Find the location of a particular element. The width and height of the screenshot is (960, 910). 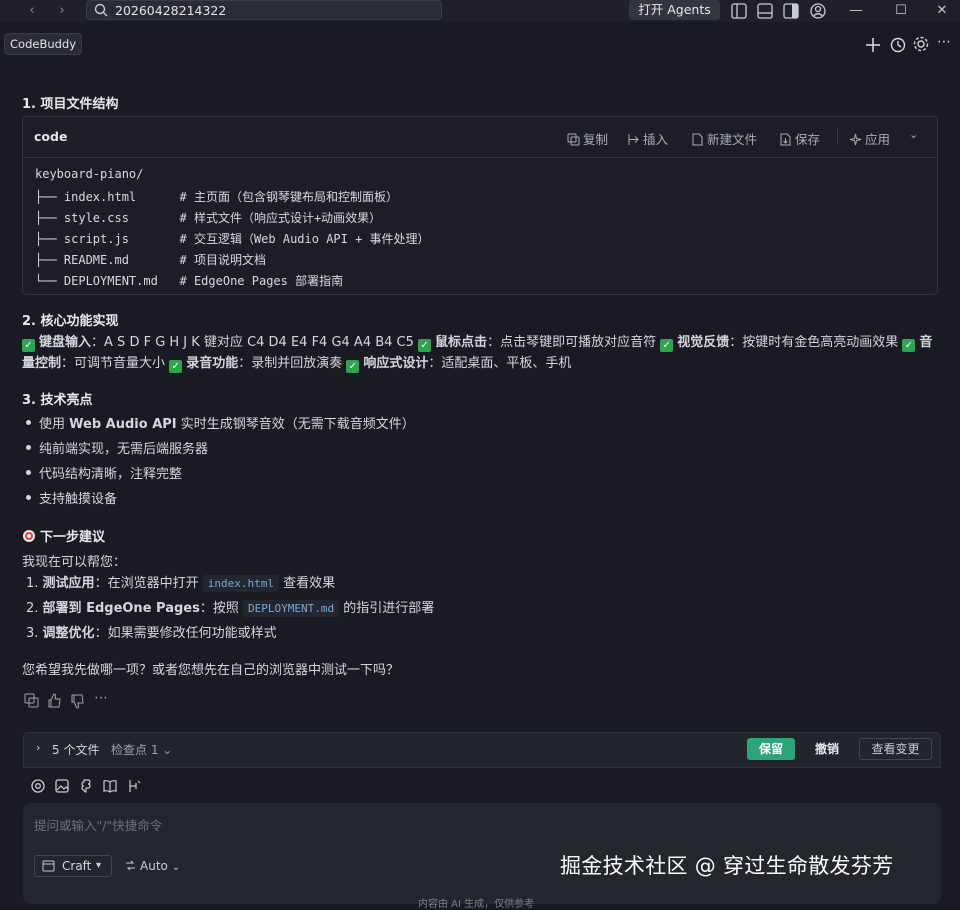

rules-icon is located at coordinates (134, 786).